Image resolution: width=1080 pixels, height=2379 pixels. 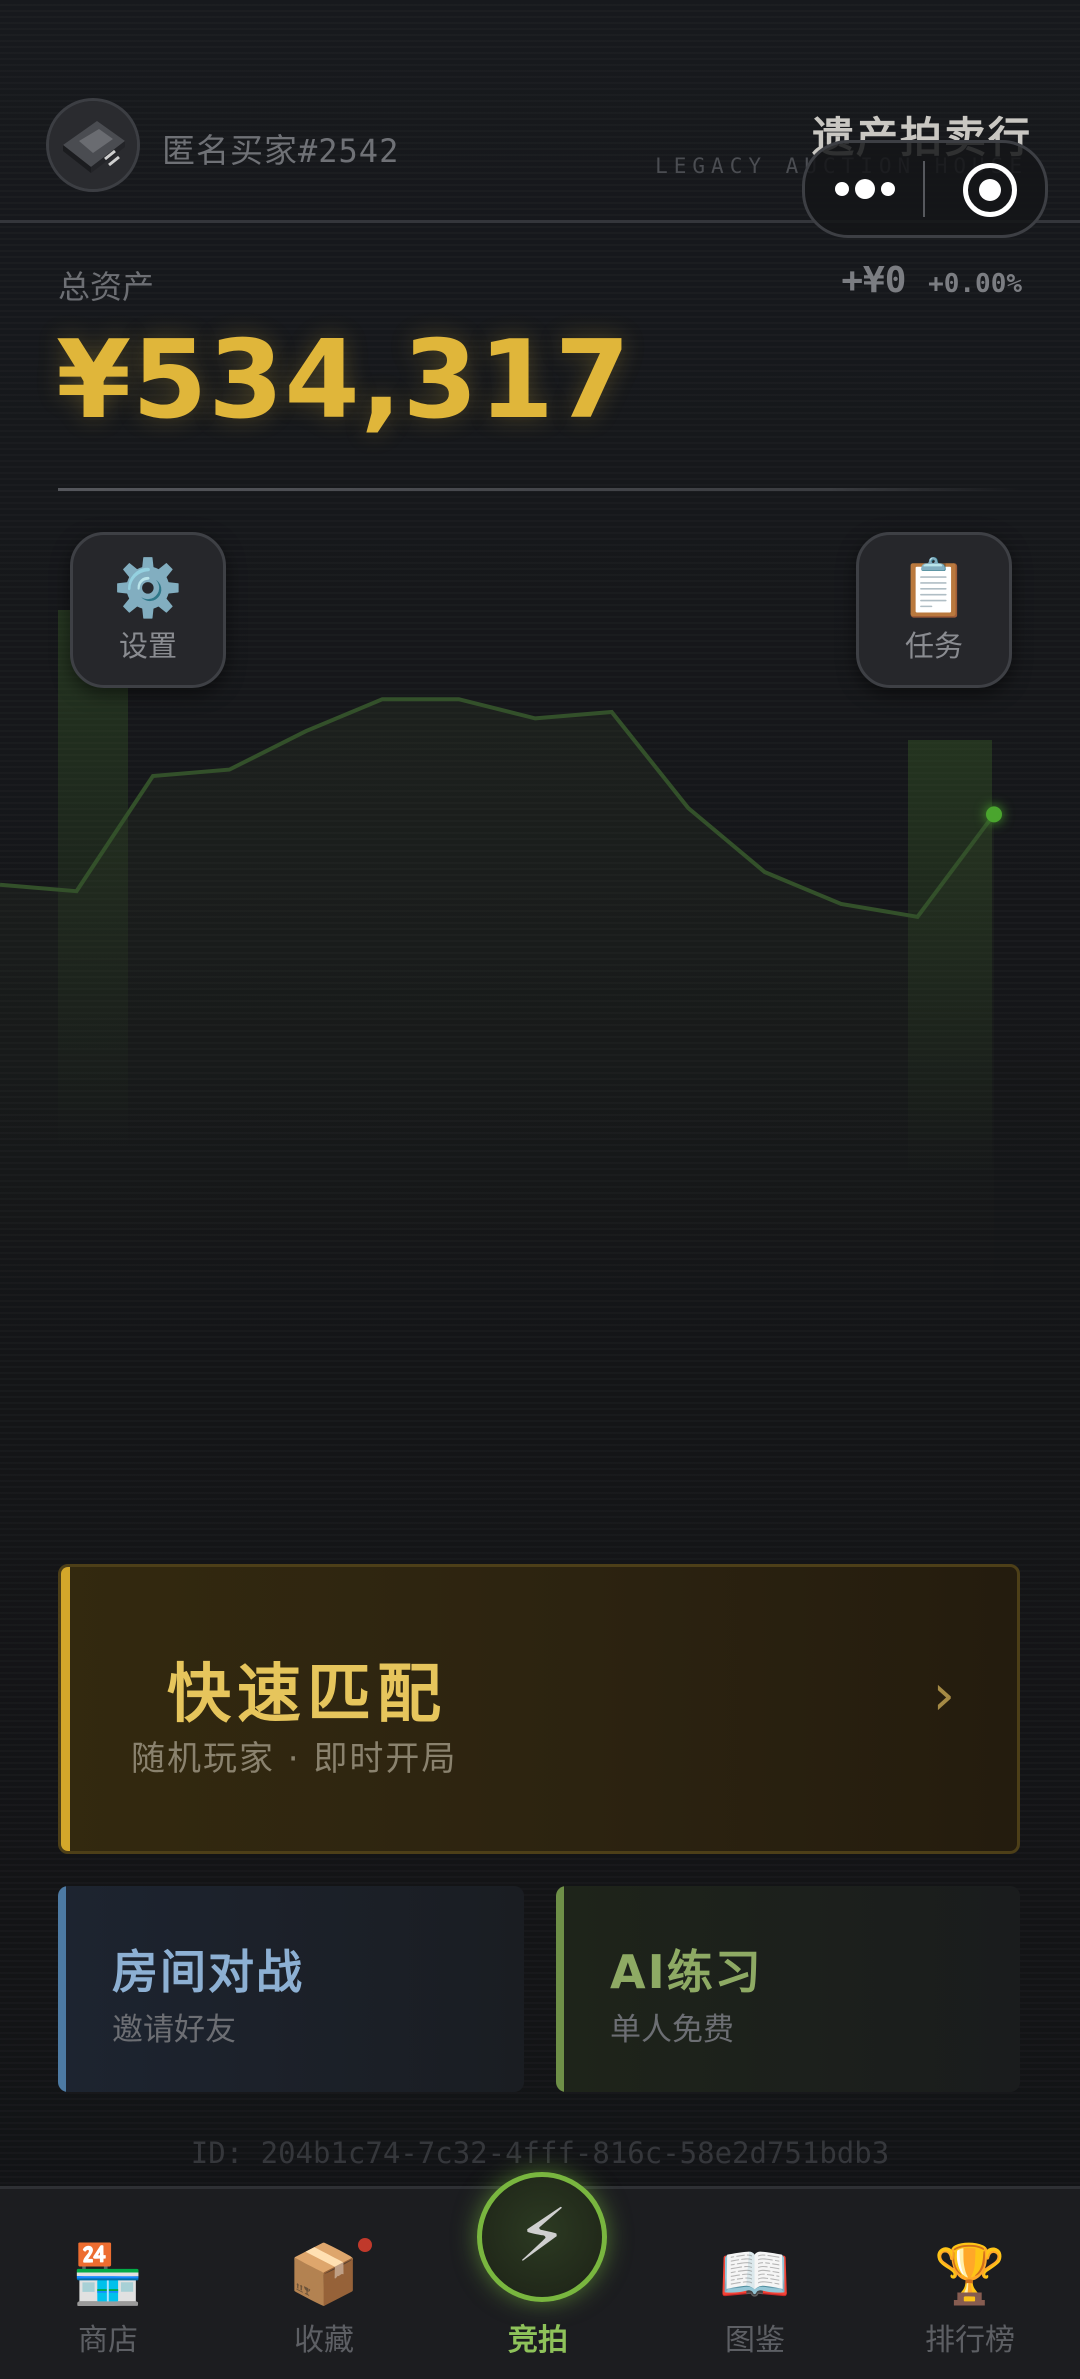 I want to click on tab-encyclopedia-label: 图鉴, so click(x=755, y=2340).